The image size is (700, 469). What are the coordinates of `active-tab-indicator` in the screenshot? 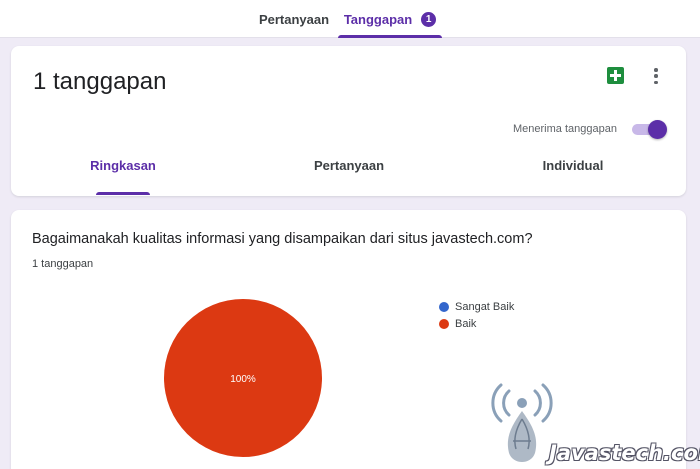 It's located at (390, 36).